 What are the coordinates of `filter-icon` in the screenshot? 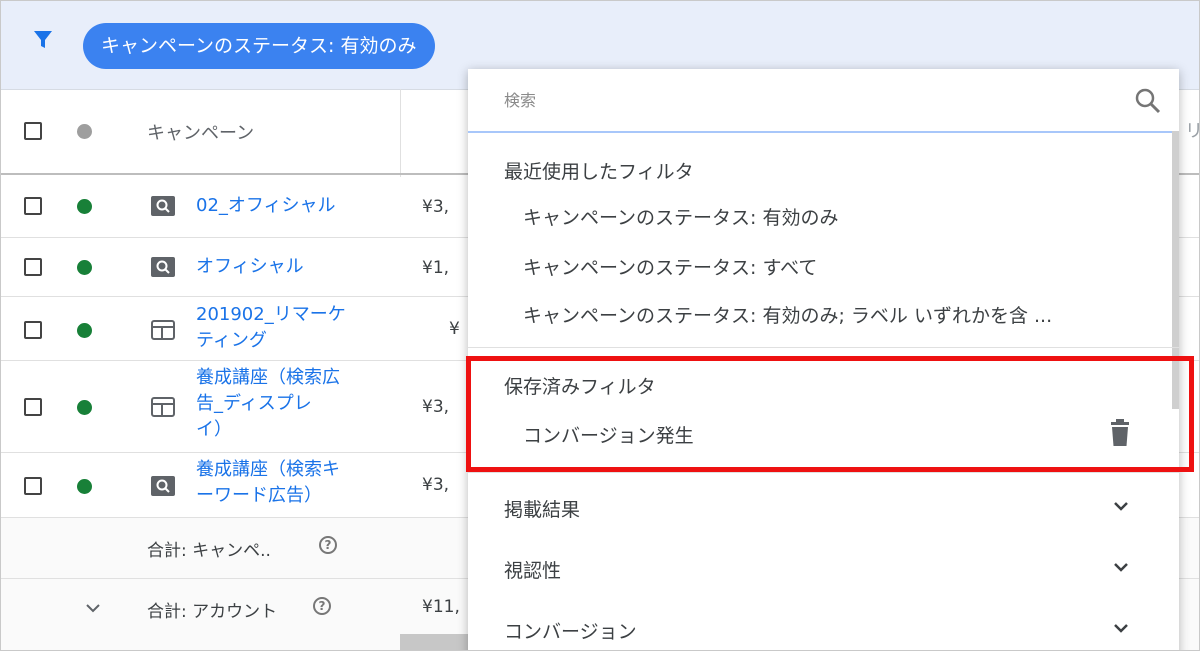 It's located at (43, 40).